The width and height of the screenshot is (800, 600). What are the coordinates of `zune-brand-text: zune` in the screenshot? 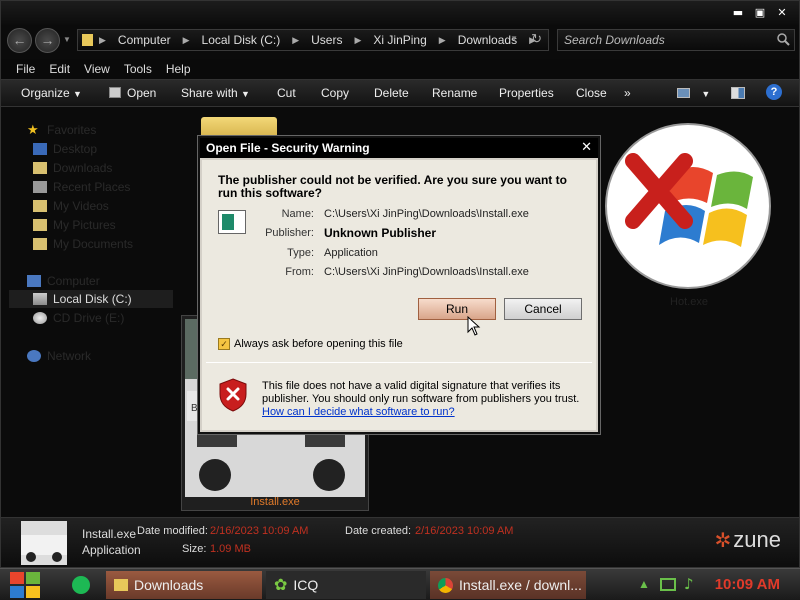 It's located at (757, 539).